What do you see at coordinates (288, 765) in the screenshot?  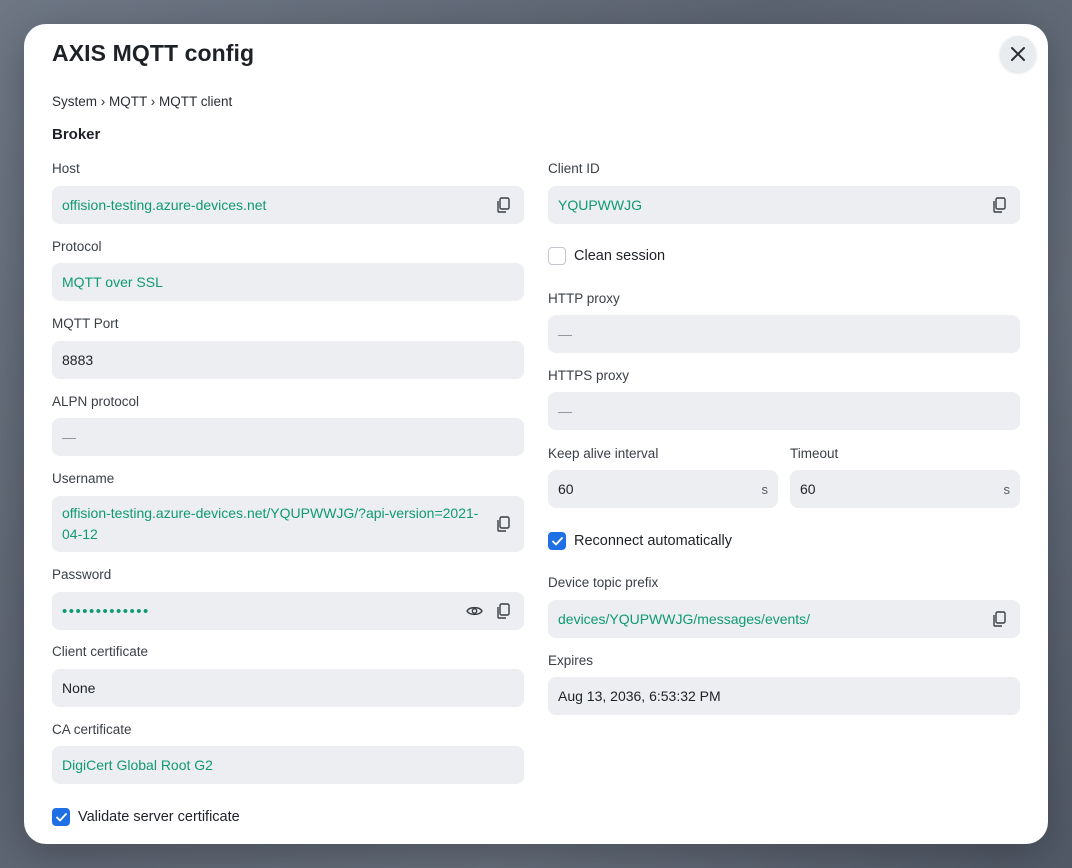 I see `ca-cert-field: DigiCert Global Root G2` at bounding box center [288, 765].